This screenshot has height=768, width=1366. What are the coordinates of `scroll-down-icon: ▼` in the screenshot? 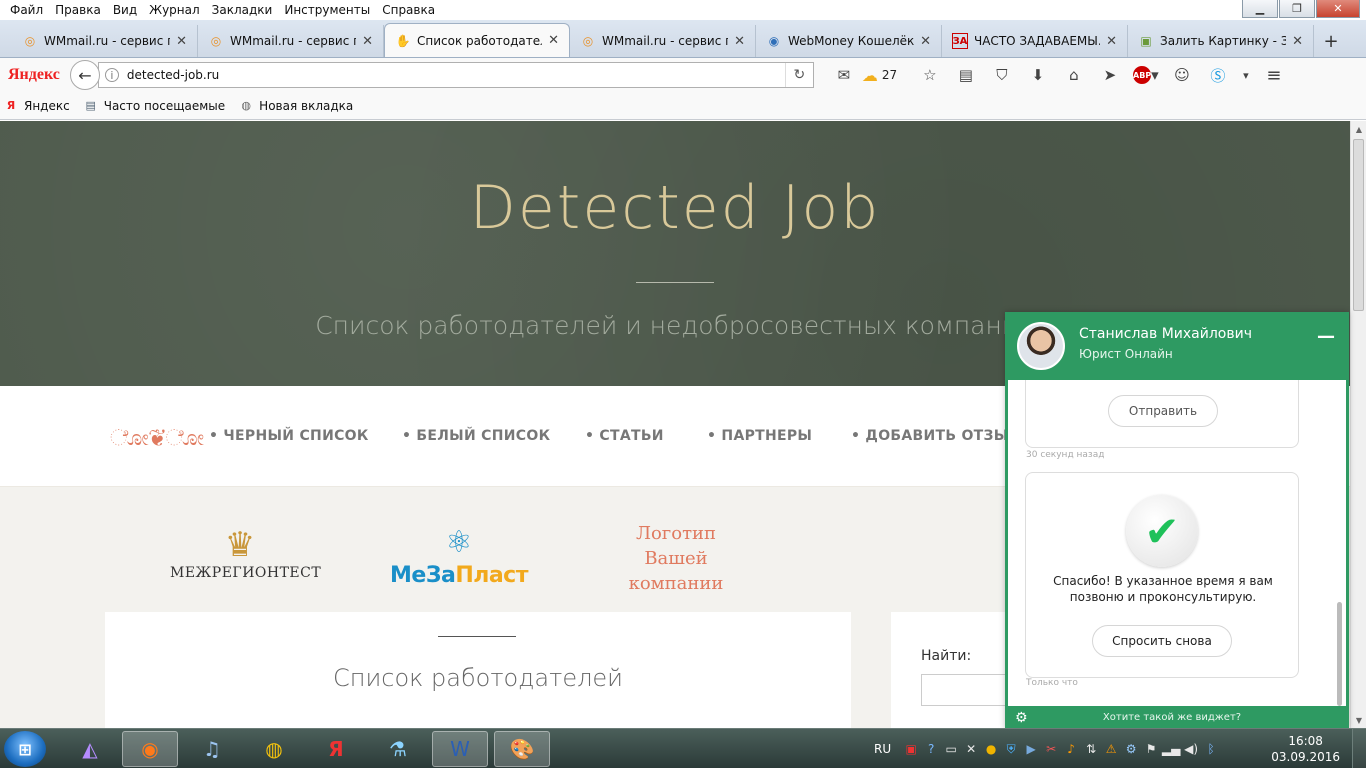 It's located at (1358, 720).